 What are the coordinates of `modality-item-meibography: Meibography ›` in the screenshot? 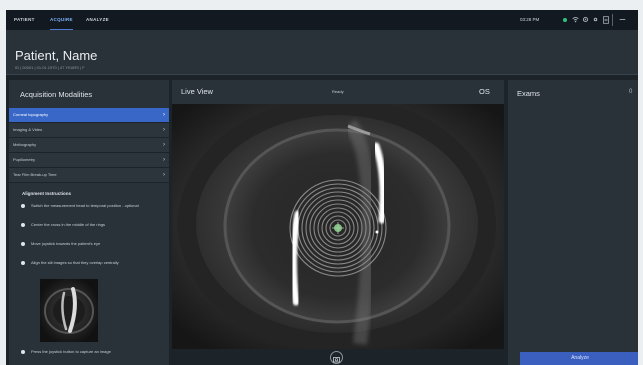 It's located at (89, 145).